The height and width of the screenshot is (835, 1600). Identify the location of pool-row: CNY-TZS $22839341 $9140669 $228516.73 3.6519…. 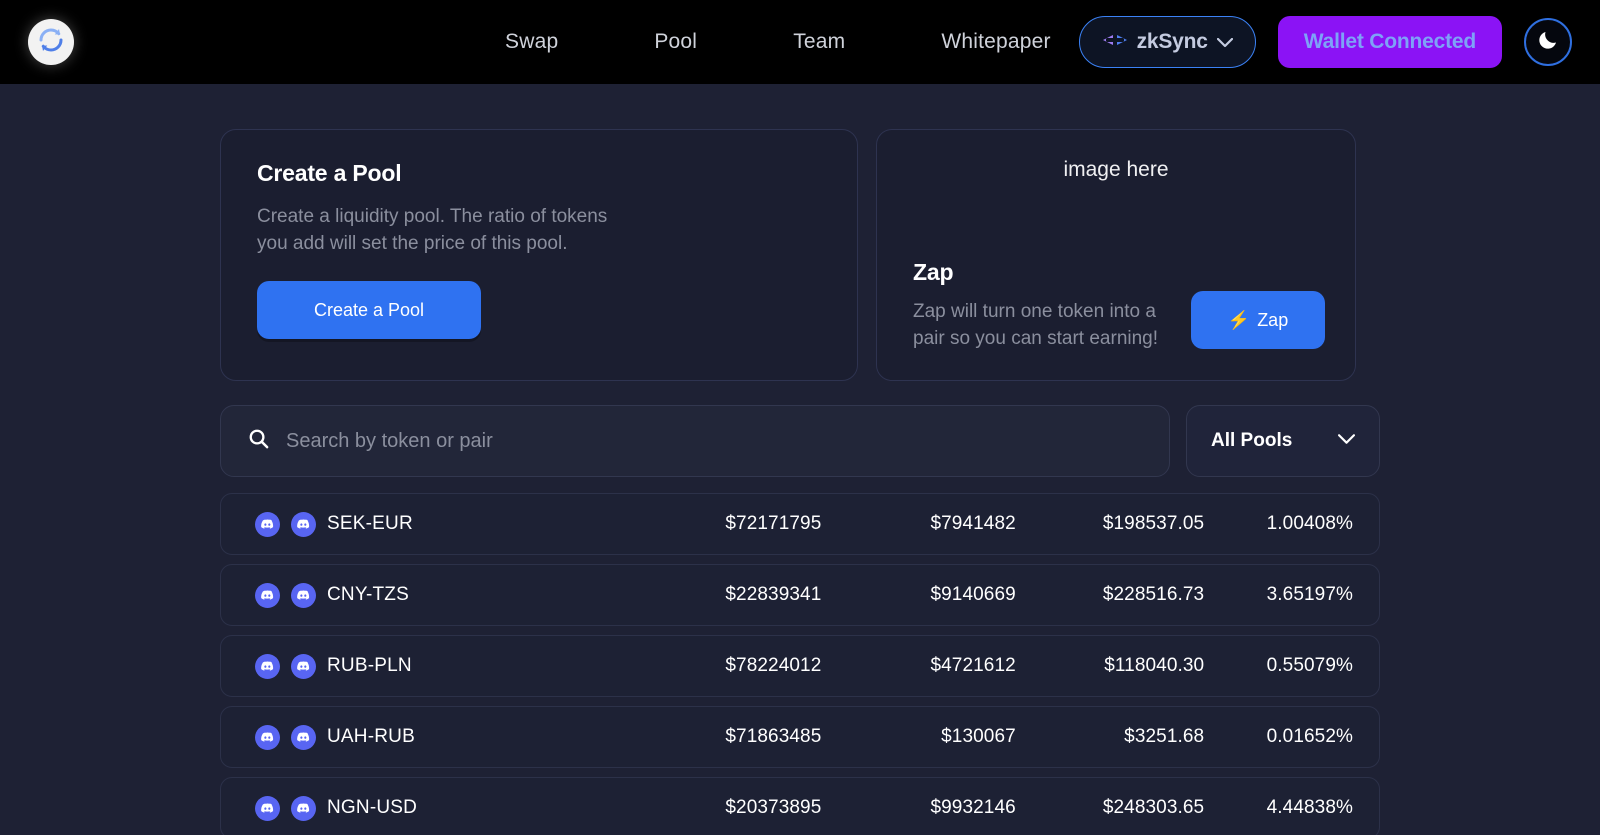
(800, 595).